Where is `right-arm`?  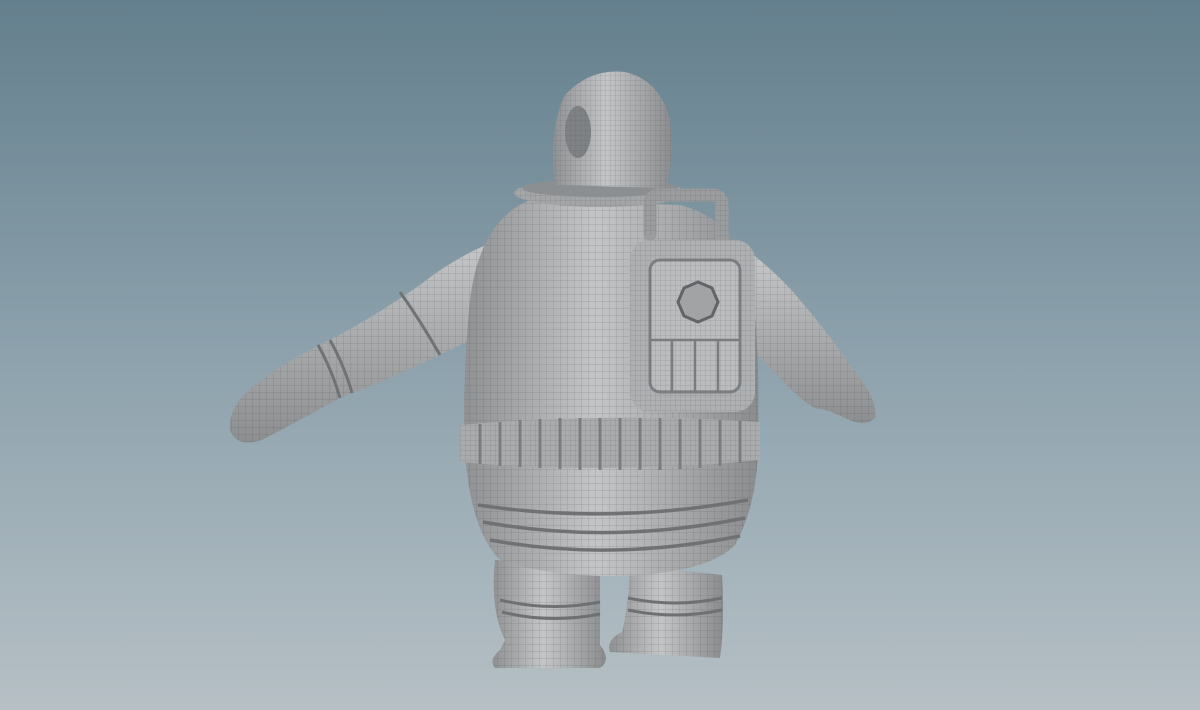
right-arm is located at coordinates (808, 334).